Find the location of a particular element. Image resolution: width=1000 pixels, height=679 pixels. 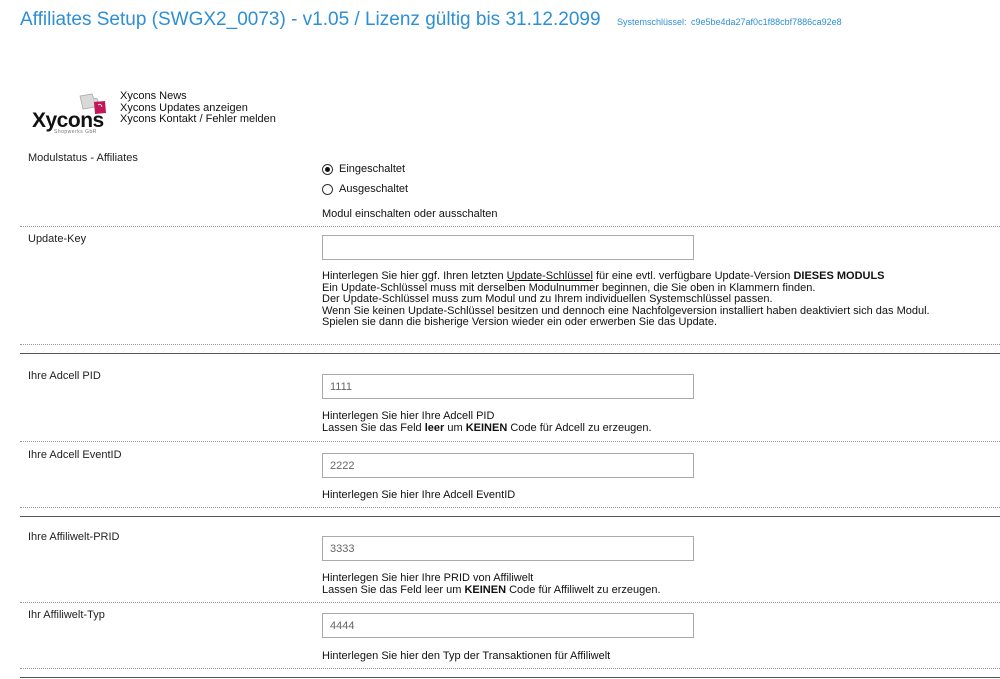

affiliwelt-typ-label: Ihr Affiliwelt-Typ is located at coordinates (66, 615).